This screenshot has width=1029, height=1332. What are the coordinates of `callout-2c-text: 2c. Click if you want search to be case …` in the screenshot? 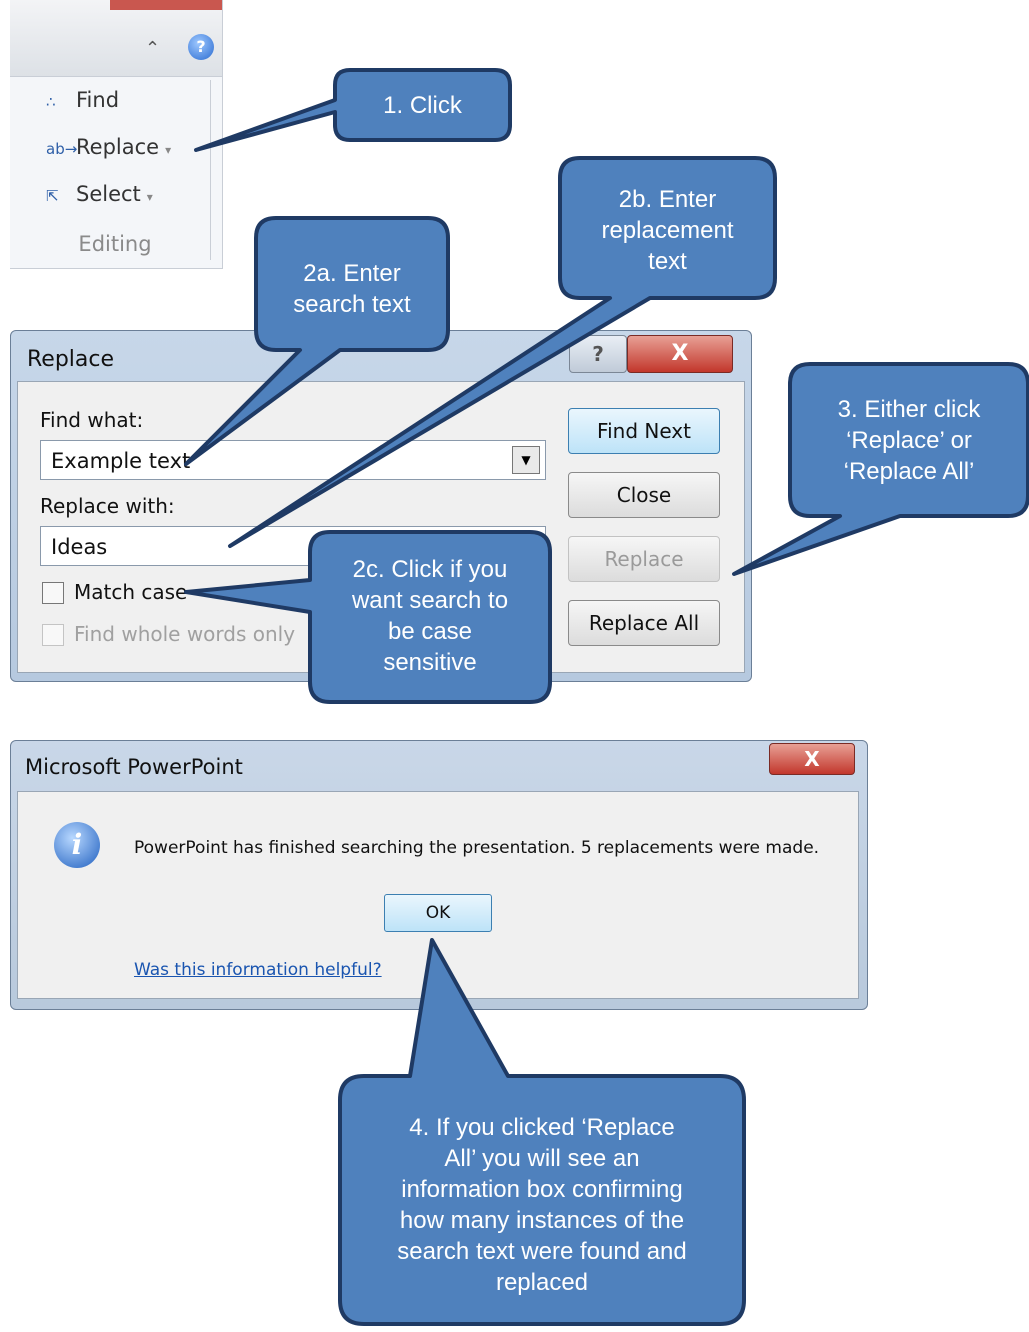 It's located at (430, 616).